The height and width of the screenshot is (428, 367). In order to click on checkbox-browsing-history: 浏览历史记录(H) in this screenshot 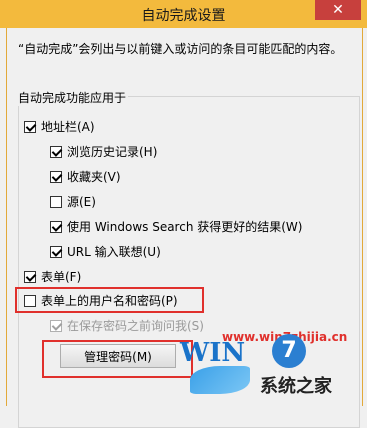, I will do `click(103, 151)`.